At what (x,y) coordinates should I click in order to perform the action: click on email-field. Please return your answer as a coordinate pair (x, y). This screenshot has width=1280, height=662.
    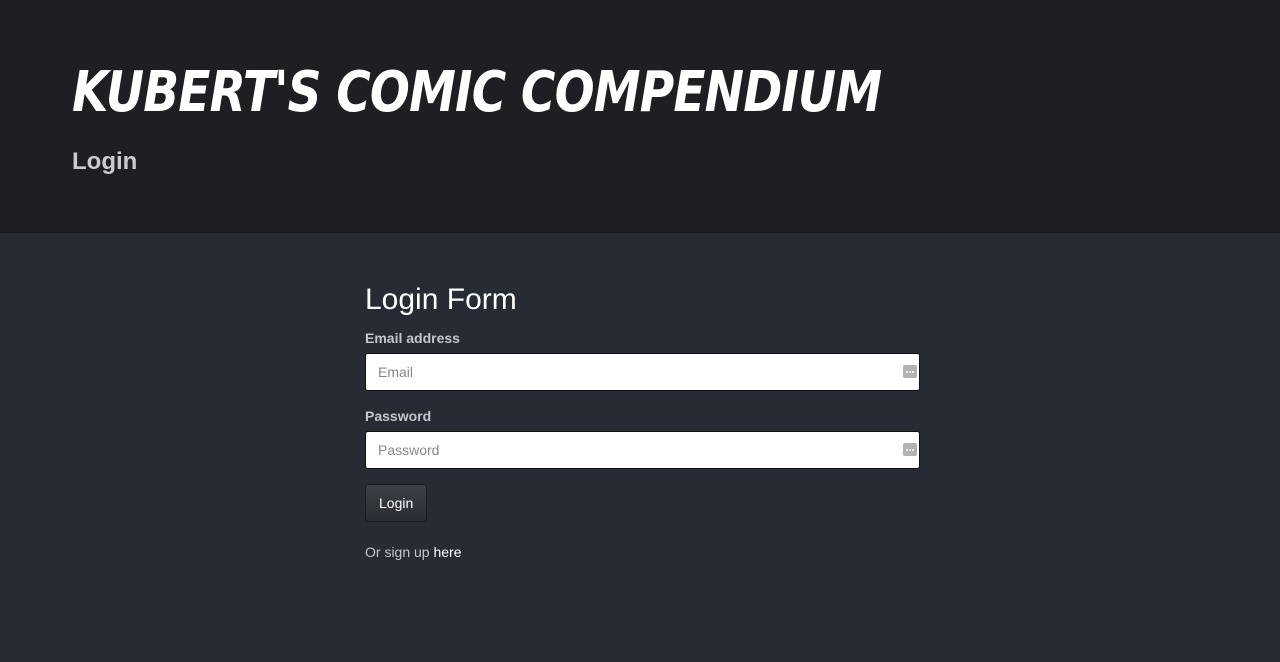
    Looking at the image, I should click on (642, 372).